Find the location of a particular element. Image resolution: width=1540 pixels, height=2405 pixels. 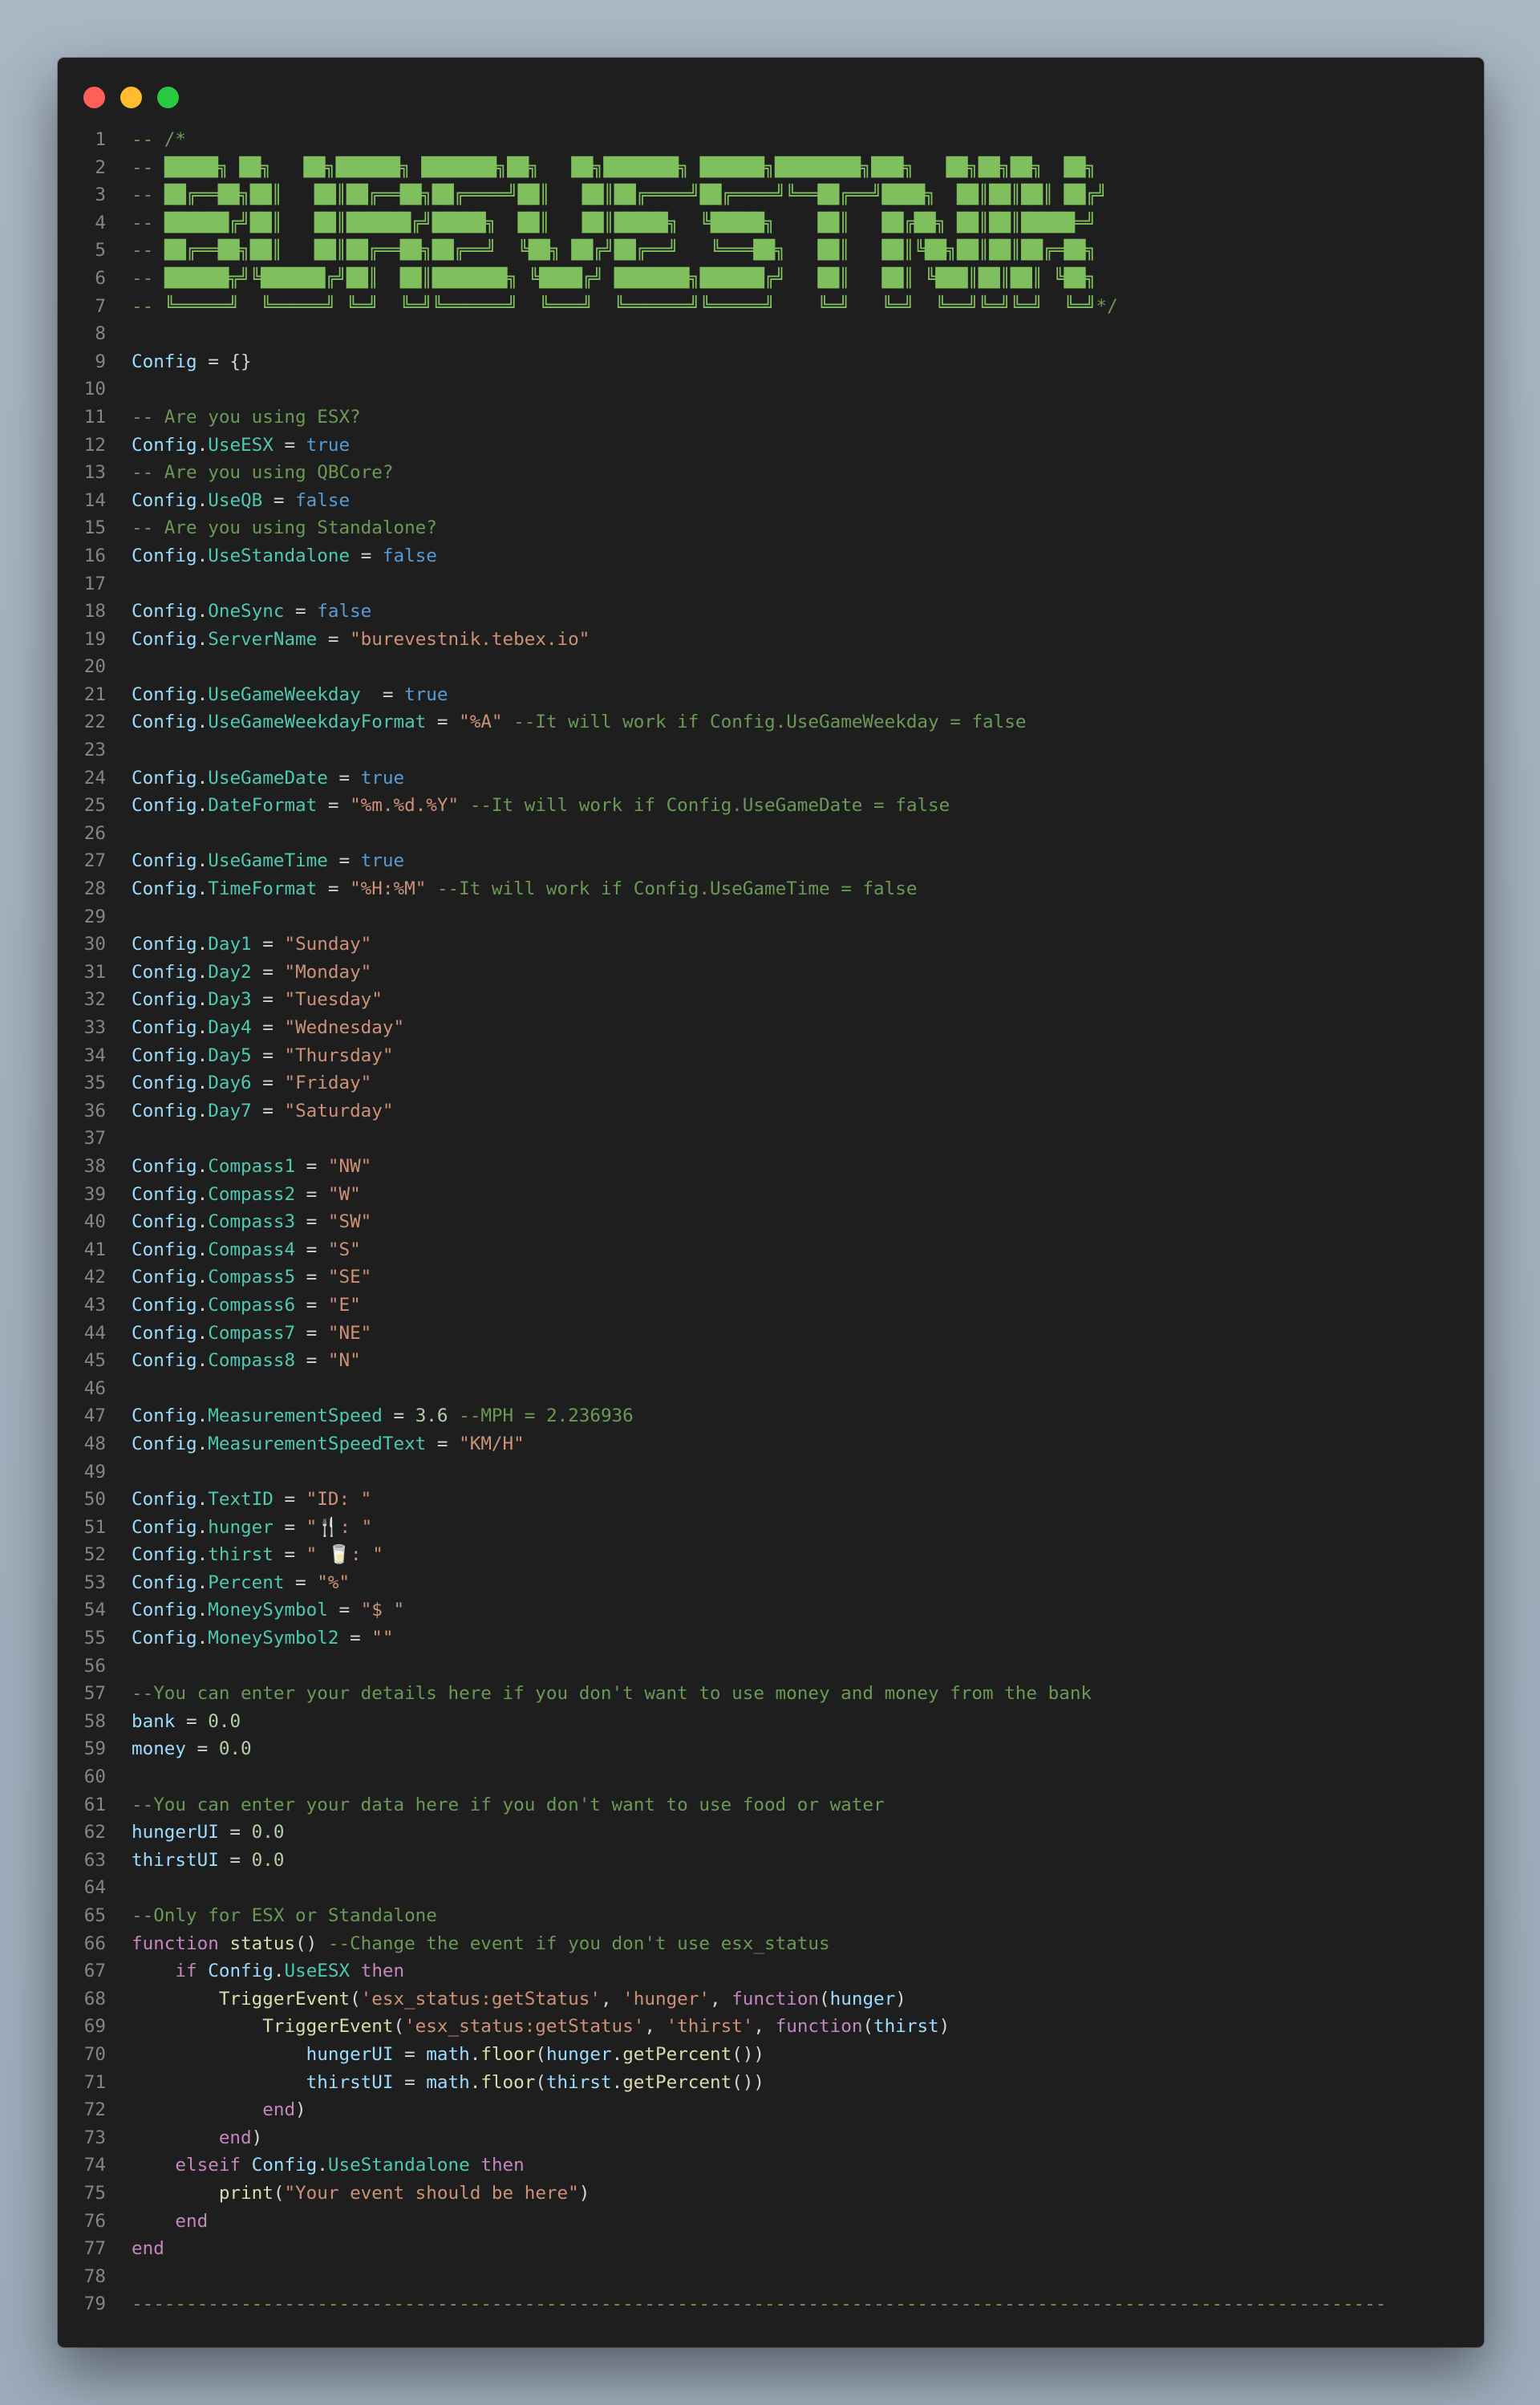

code-token: ()) is located at coordinates (748, 2054).